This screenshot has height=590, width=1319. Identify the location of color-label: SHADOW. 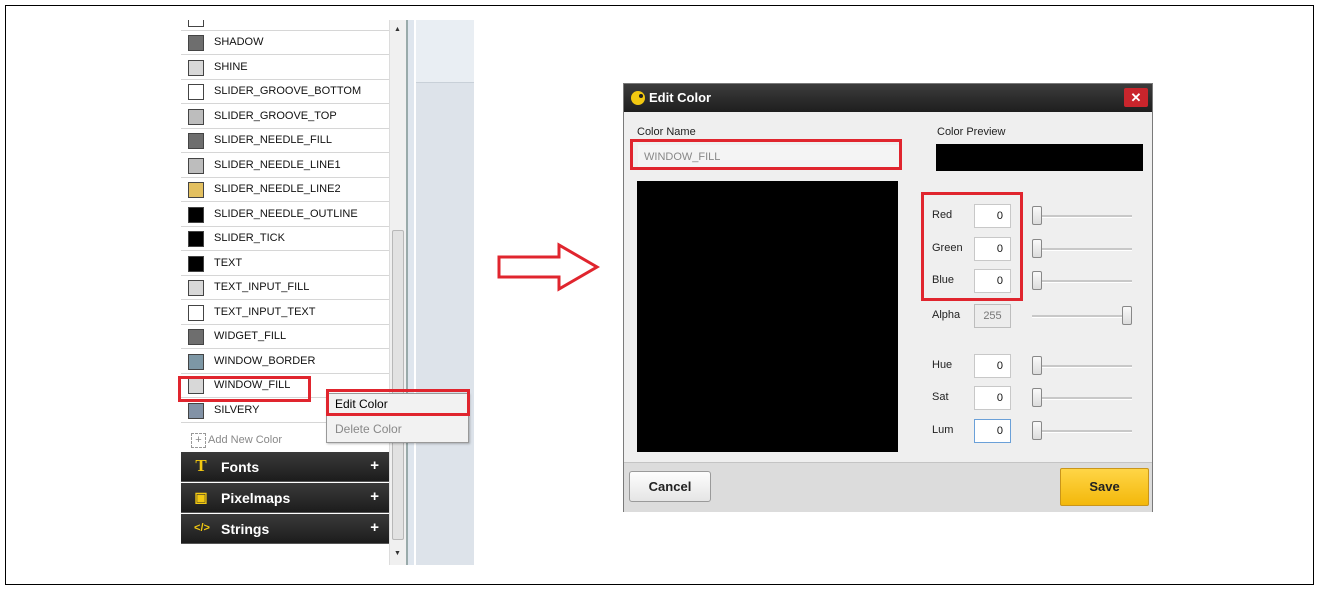
(239, 42).